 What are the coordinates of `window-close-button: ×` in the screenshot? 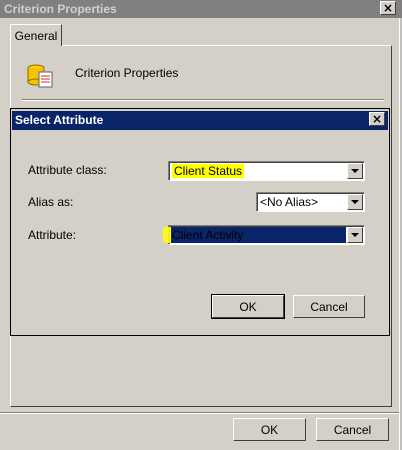 It's located at (388, 8).